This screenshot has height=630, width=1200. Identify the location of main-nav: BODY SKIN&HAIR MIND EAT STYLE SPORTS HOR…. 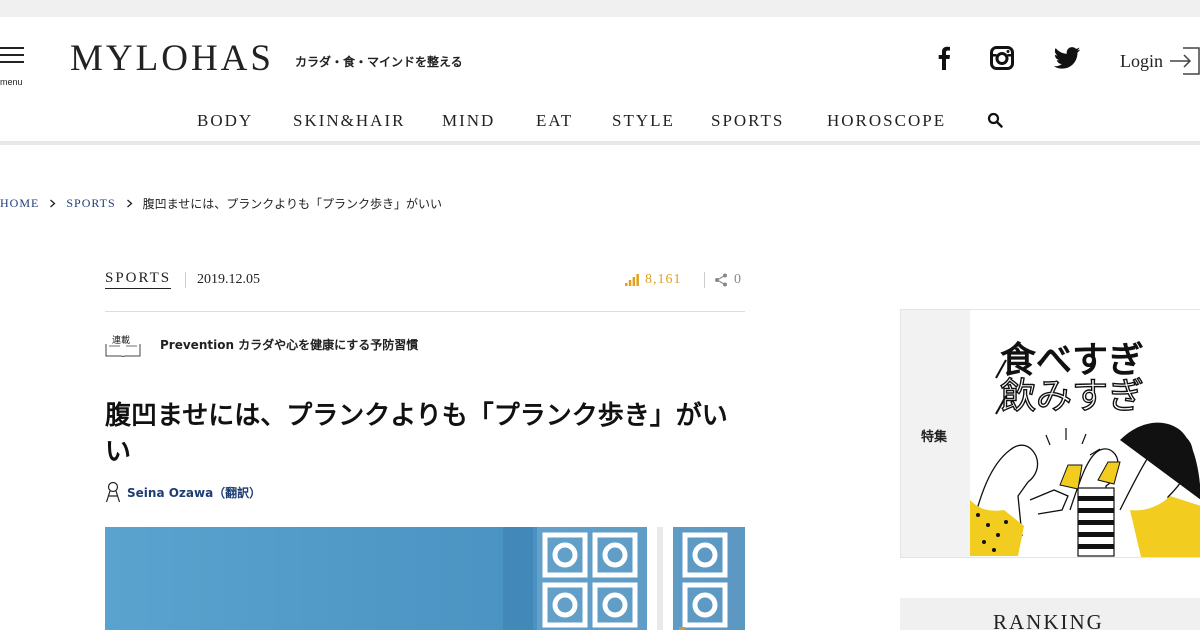
(600, 124).